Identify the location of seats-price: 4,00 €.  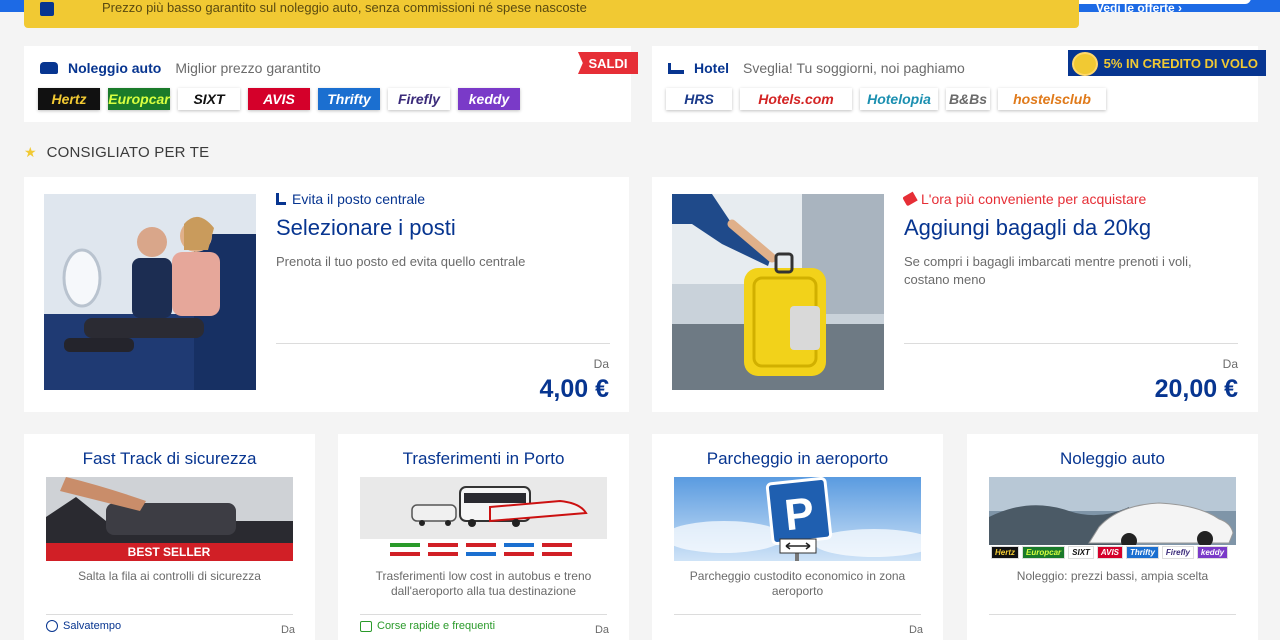
(574, 389).